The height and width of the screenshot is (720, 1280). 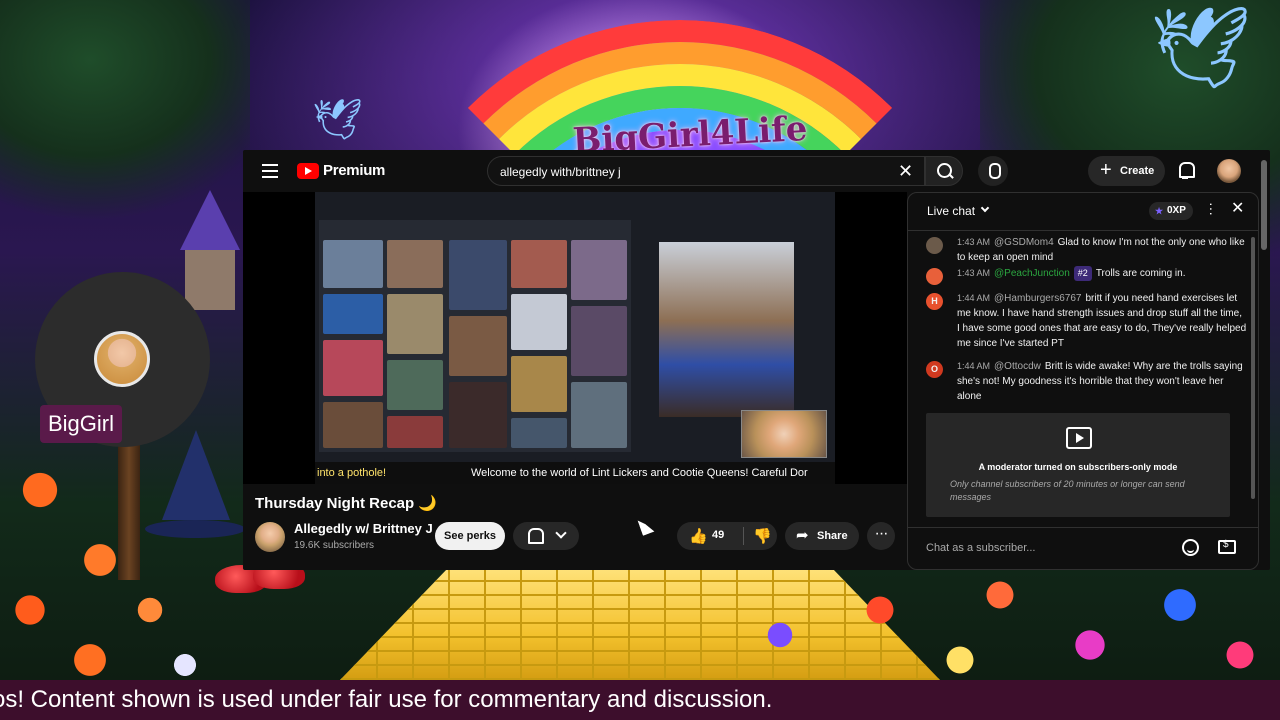 I want to click on video-ticker-left: into a pothole!, so click(x=352, y=473).